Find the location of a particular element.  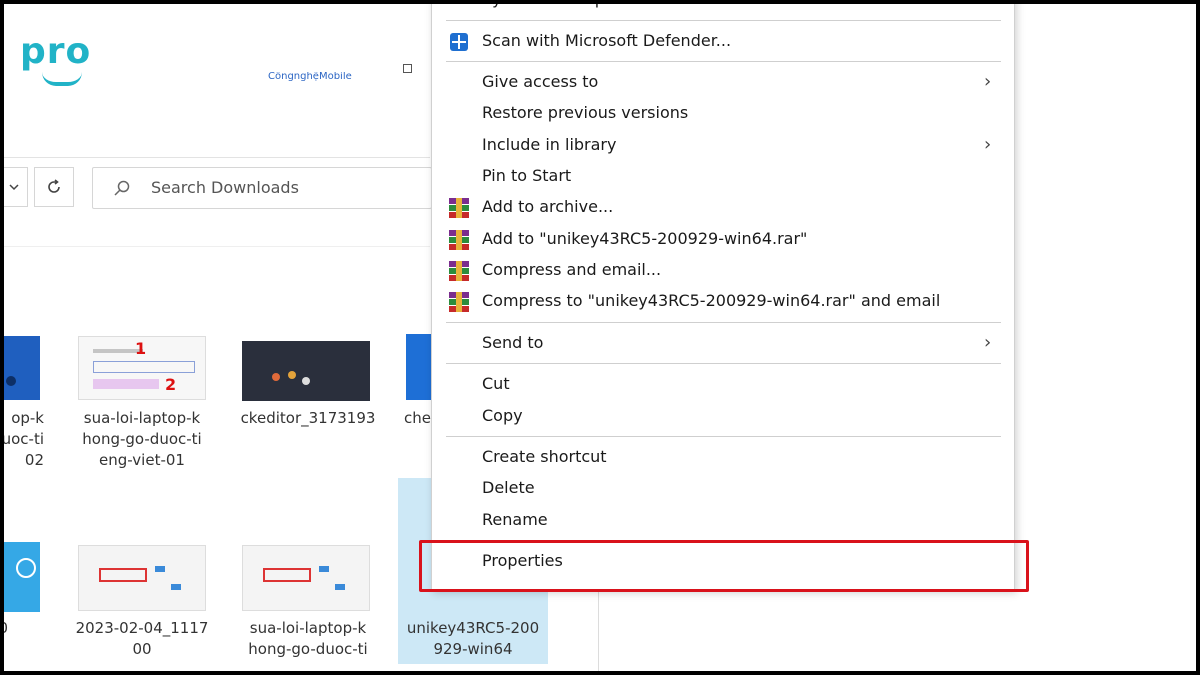

search-icon is located at coordinates (122, 188).